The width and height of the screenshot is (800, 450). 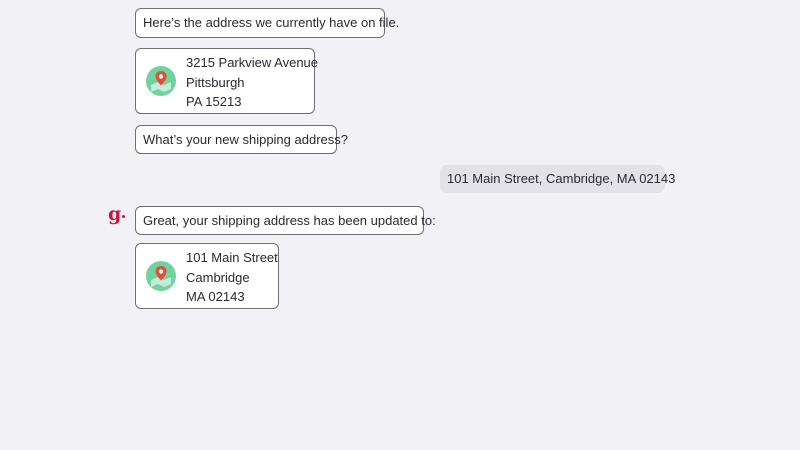 I want to click on user-message-new-address: 101 Main Street, Cambridge, MA 02143, so click(x=557, y=179).